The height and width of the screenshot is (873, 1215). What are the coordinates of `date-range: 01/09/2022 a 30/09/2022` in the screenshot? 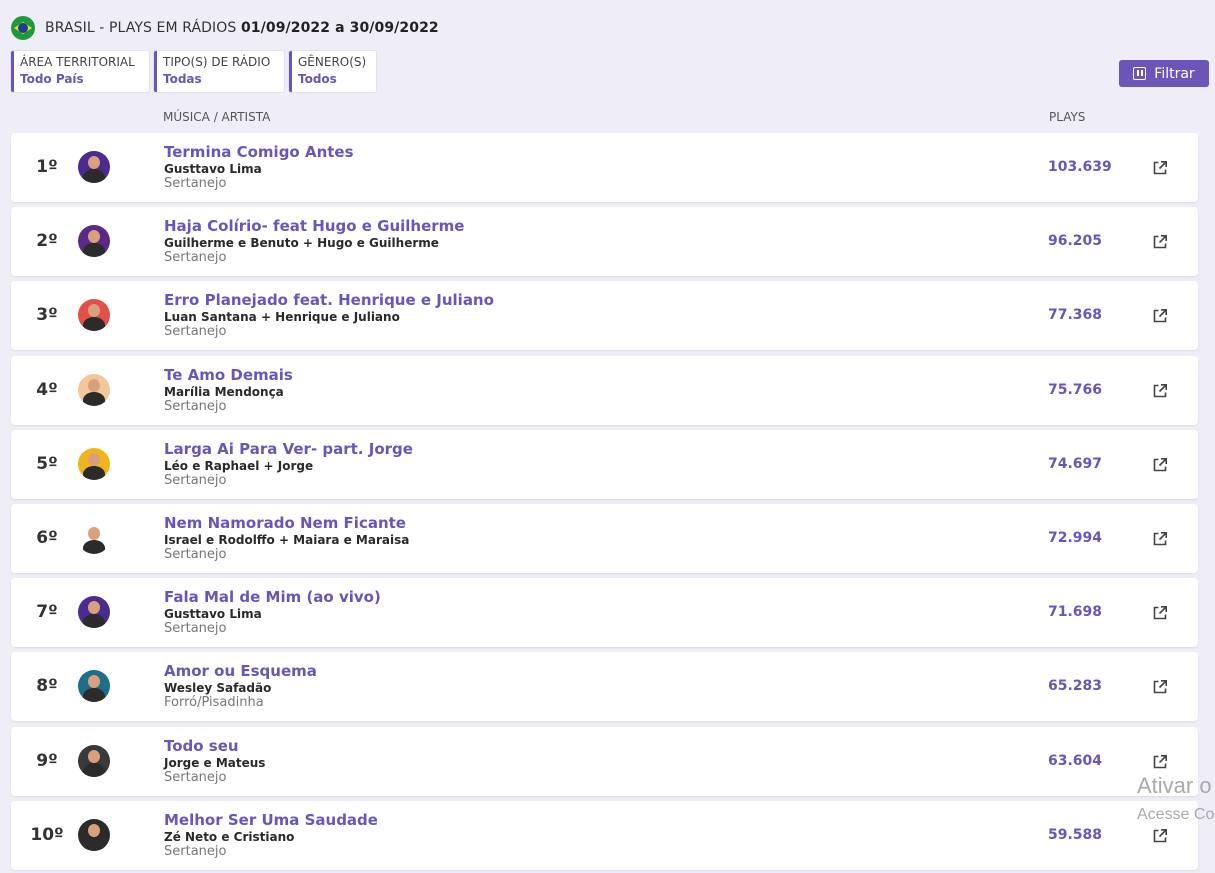 It's located at (339, 28).